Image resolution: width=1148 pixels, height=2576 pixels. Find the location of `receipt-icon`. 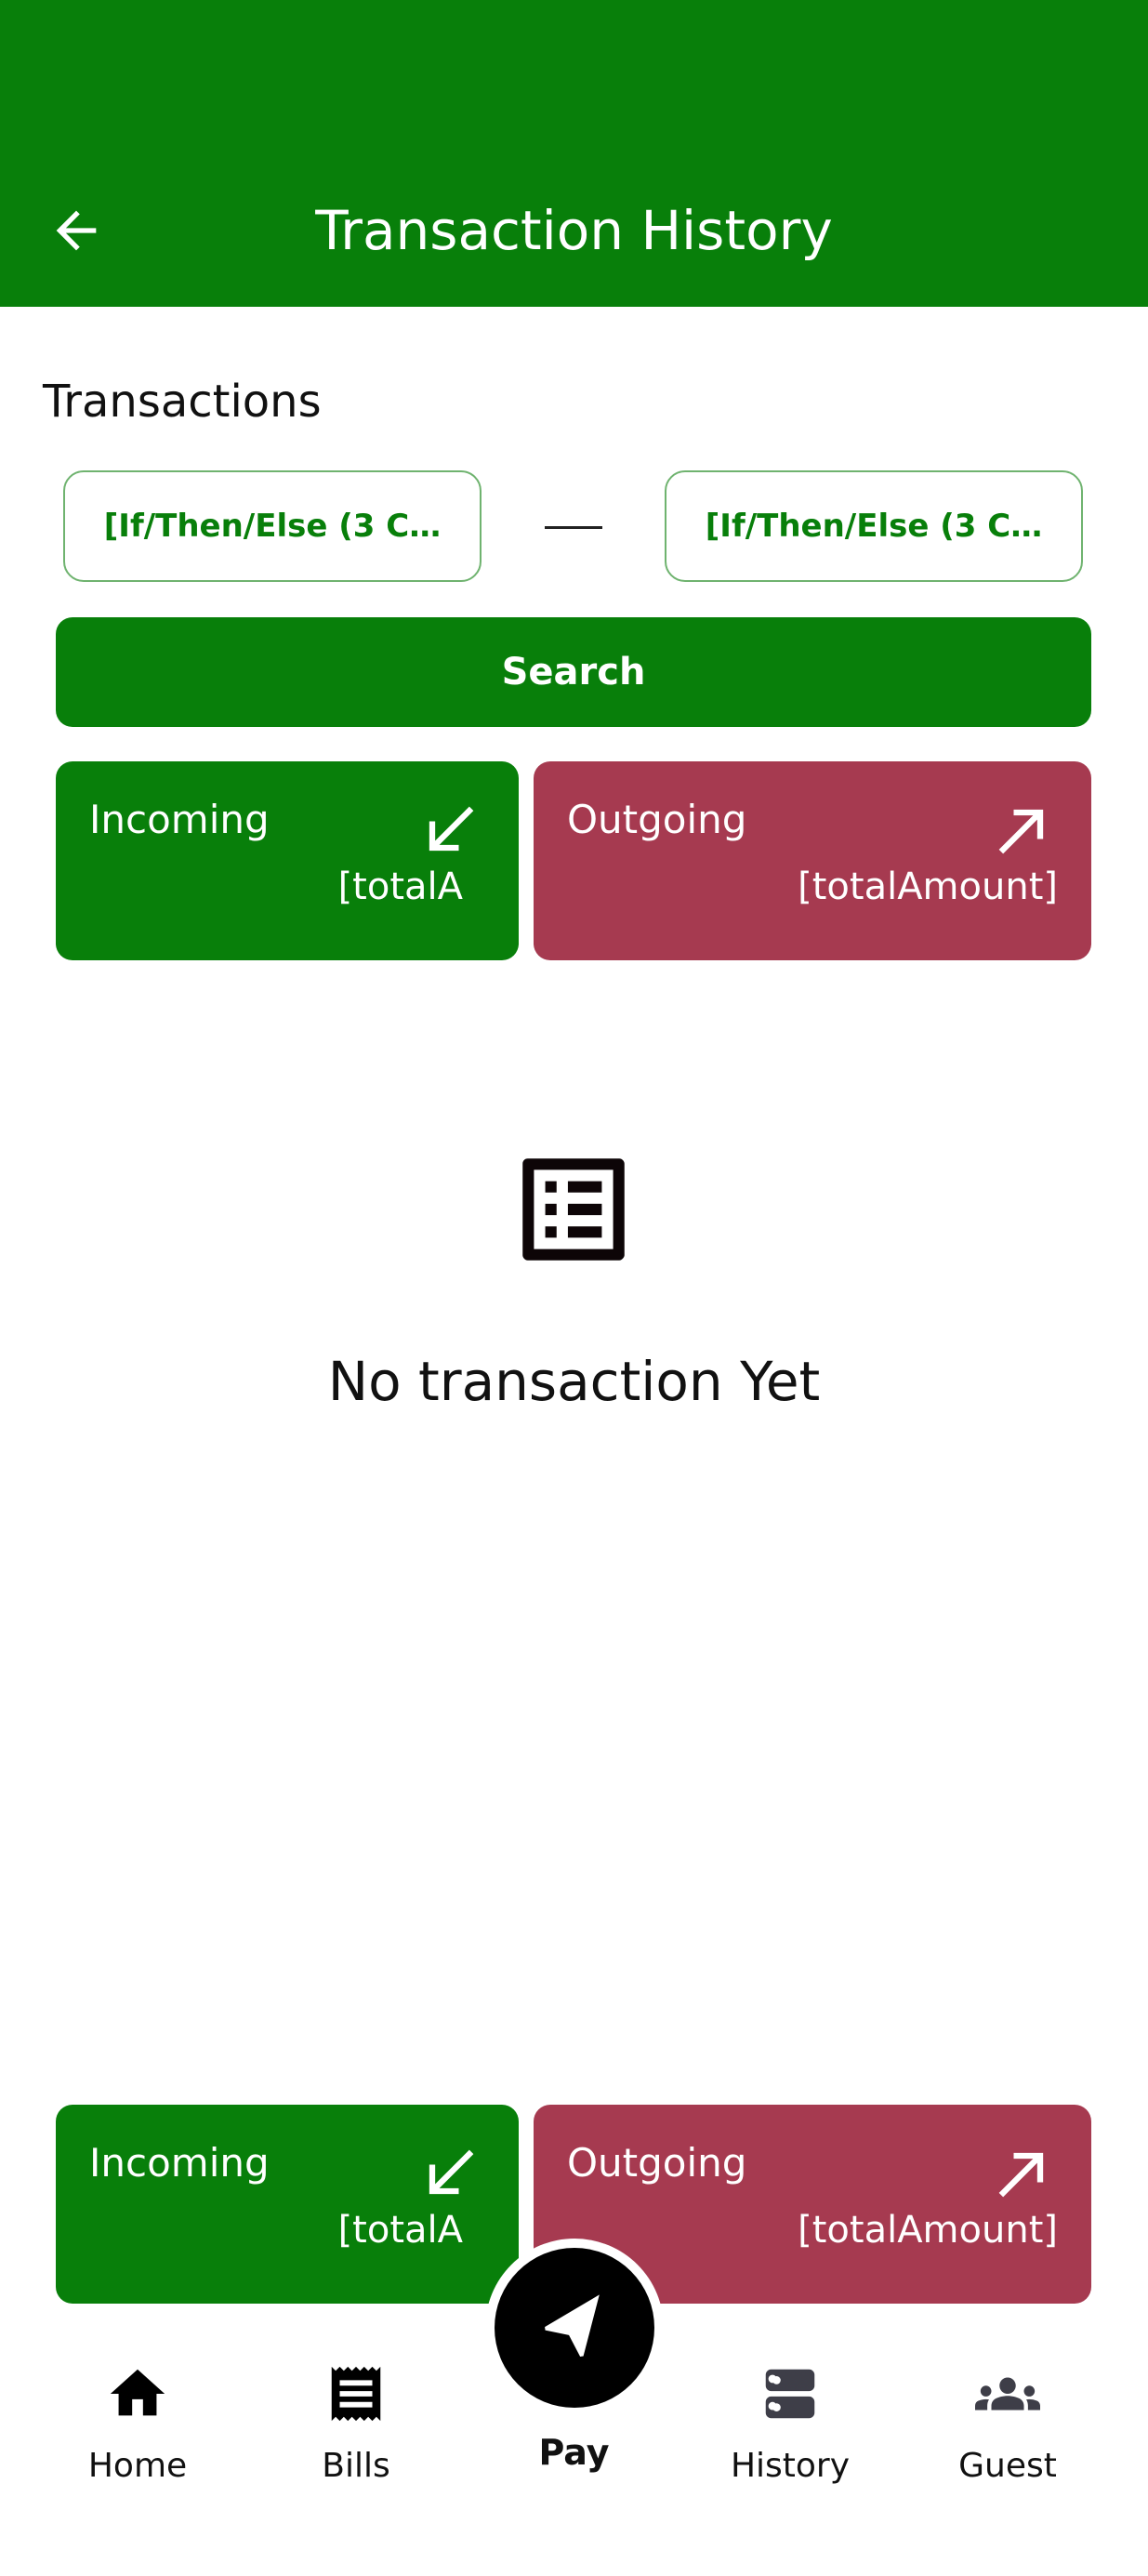

receipt-icon is located at coordinates (356, 2394).